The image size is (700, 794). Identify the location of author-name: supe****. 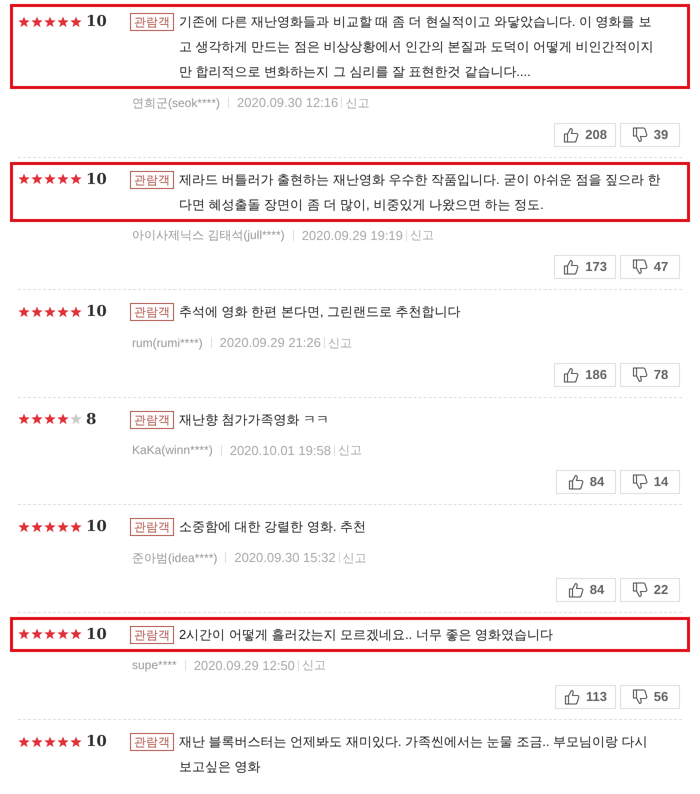
(154, 665).